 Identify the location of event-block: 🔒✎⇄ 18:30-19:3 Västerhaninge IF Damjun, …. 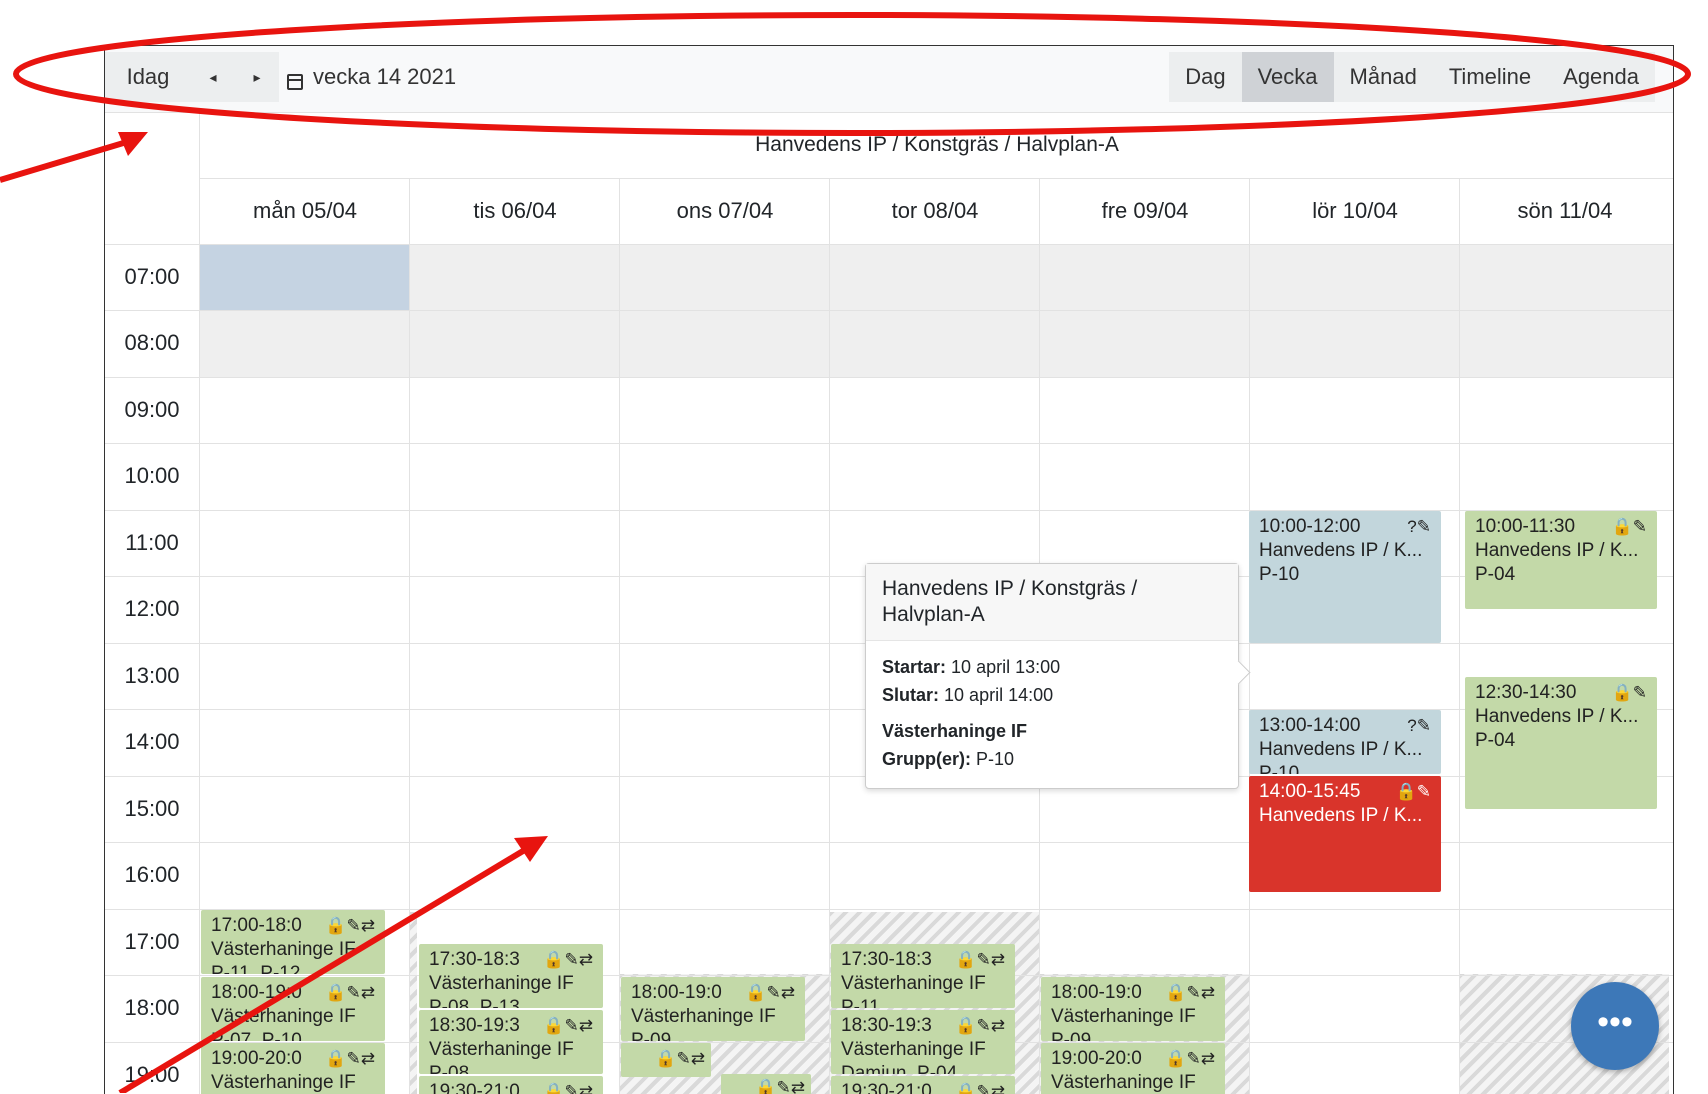
(923, 1042).